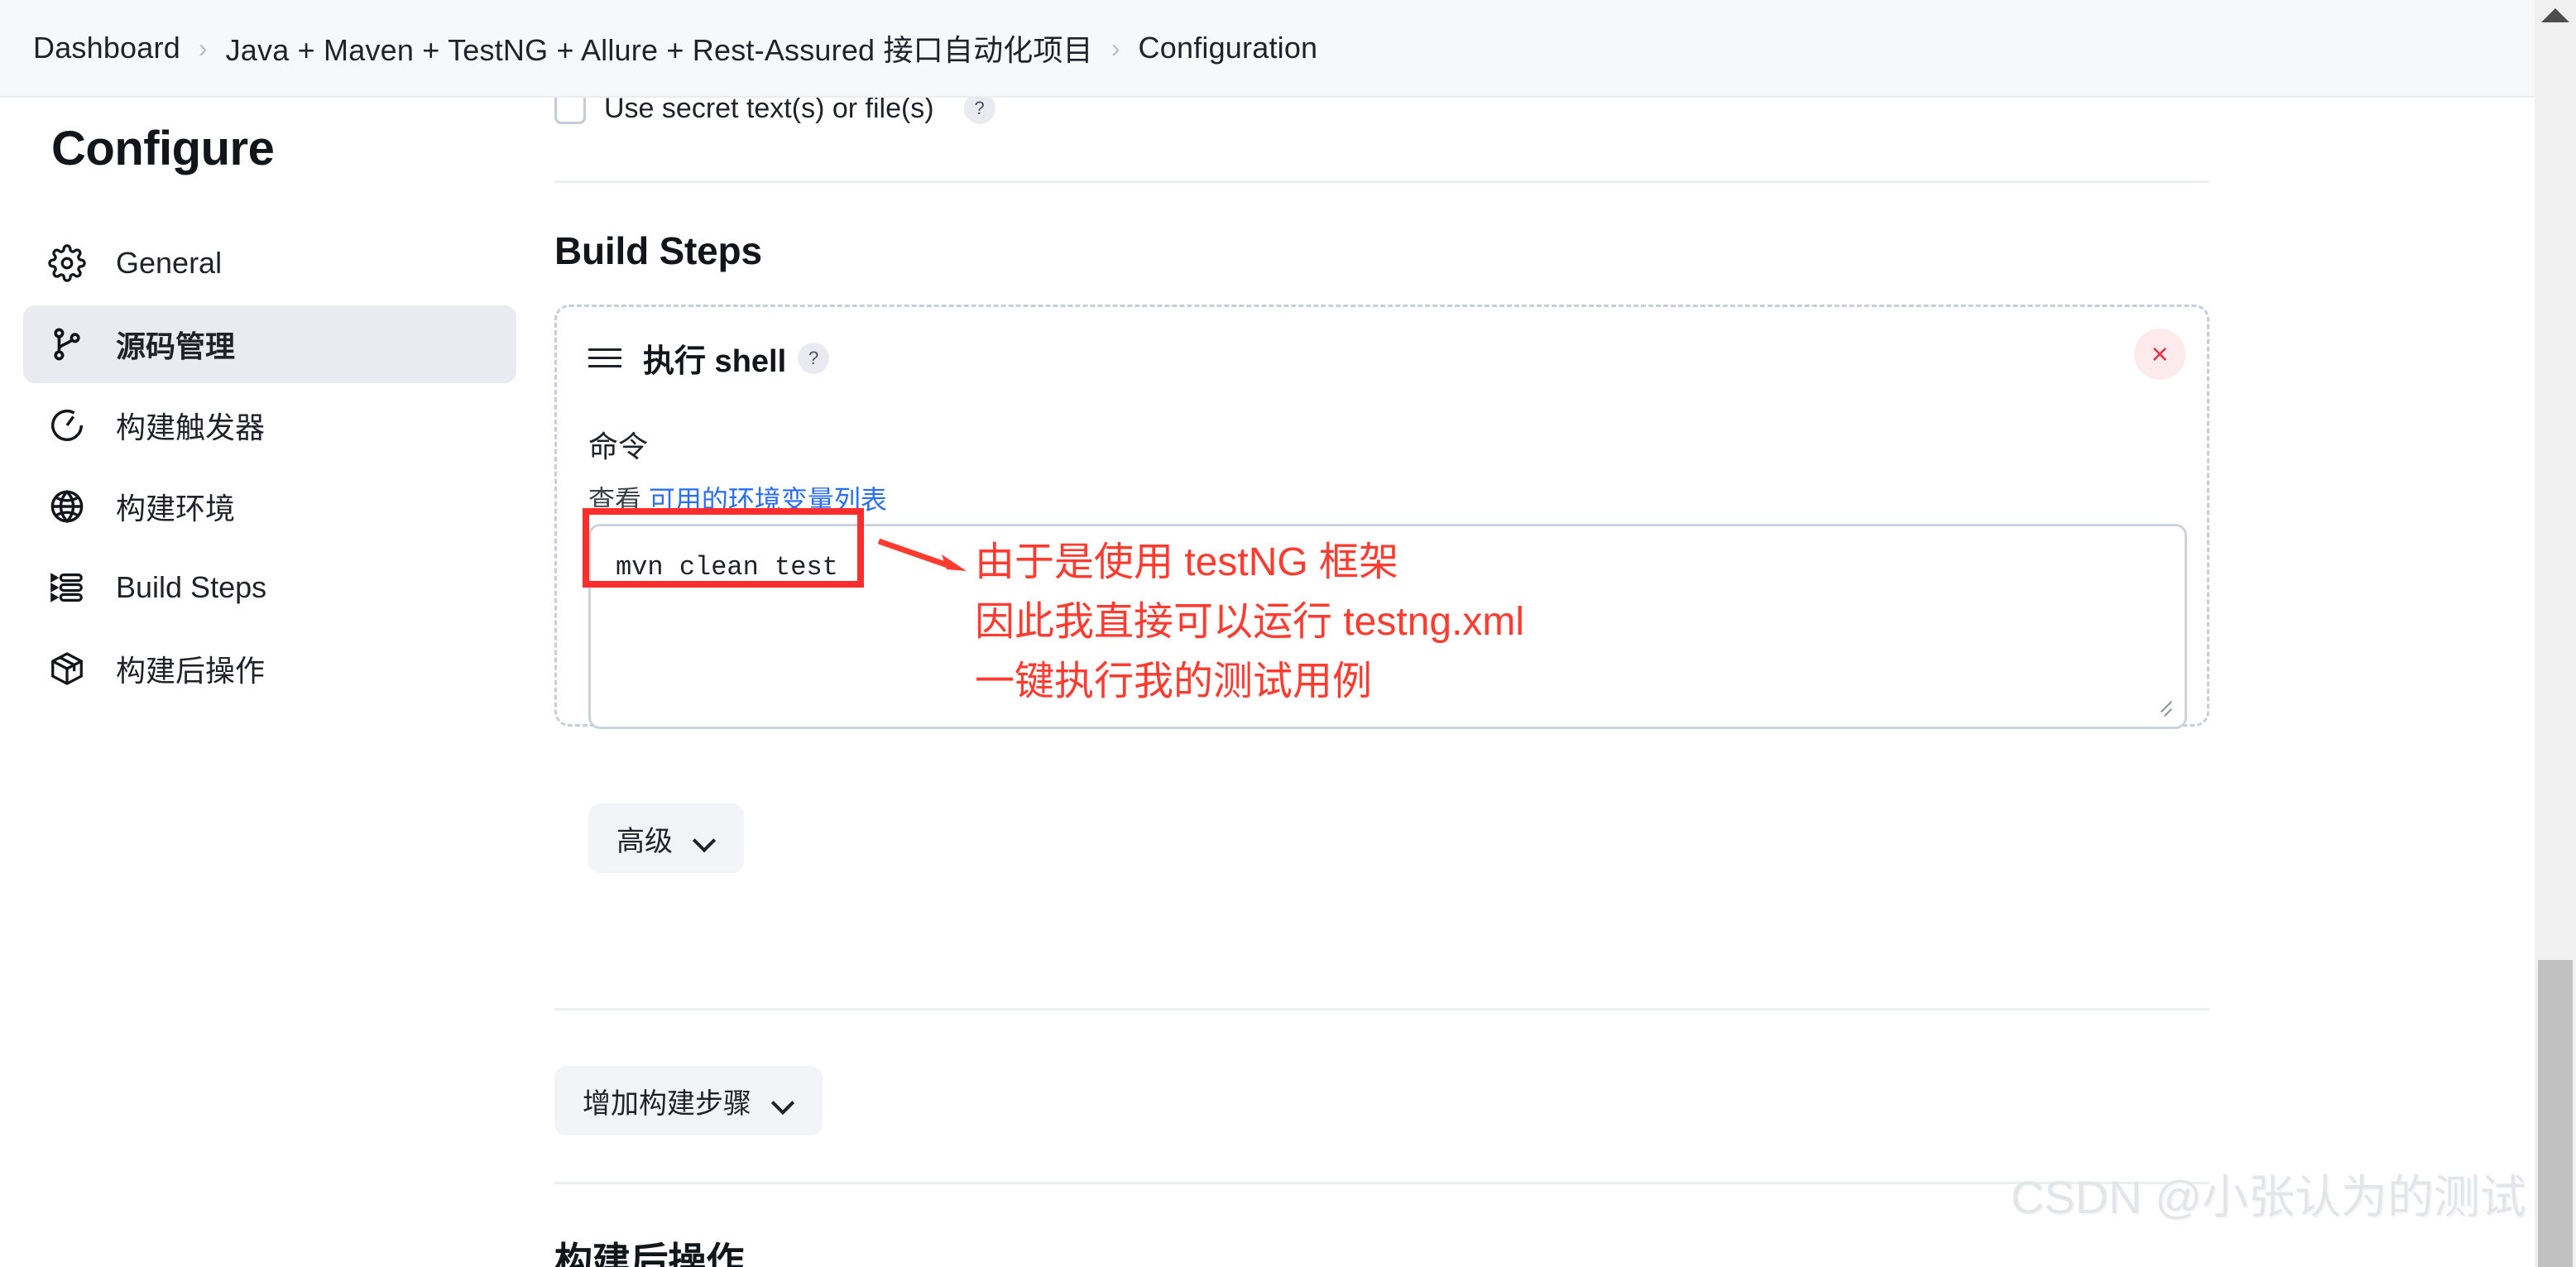 Image resolution: width=2576 pixels, height=1267 pixels. I want to click on env-hint-prefix: 查看, so click(615, 500).